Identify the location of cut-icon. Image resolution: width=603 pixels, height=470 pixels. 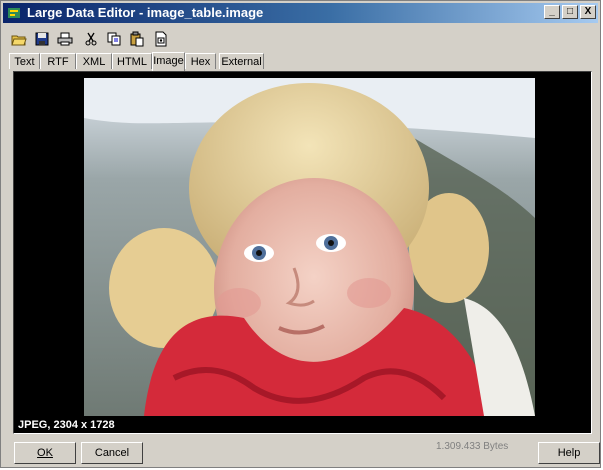
(91, 39).